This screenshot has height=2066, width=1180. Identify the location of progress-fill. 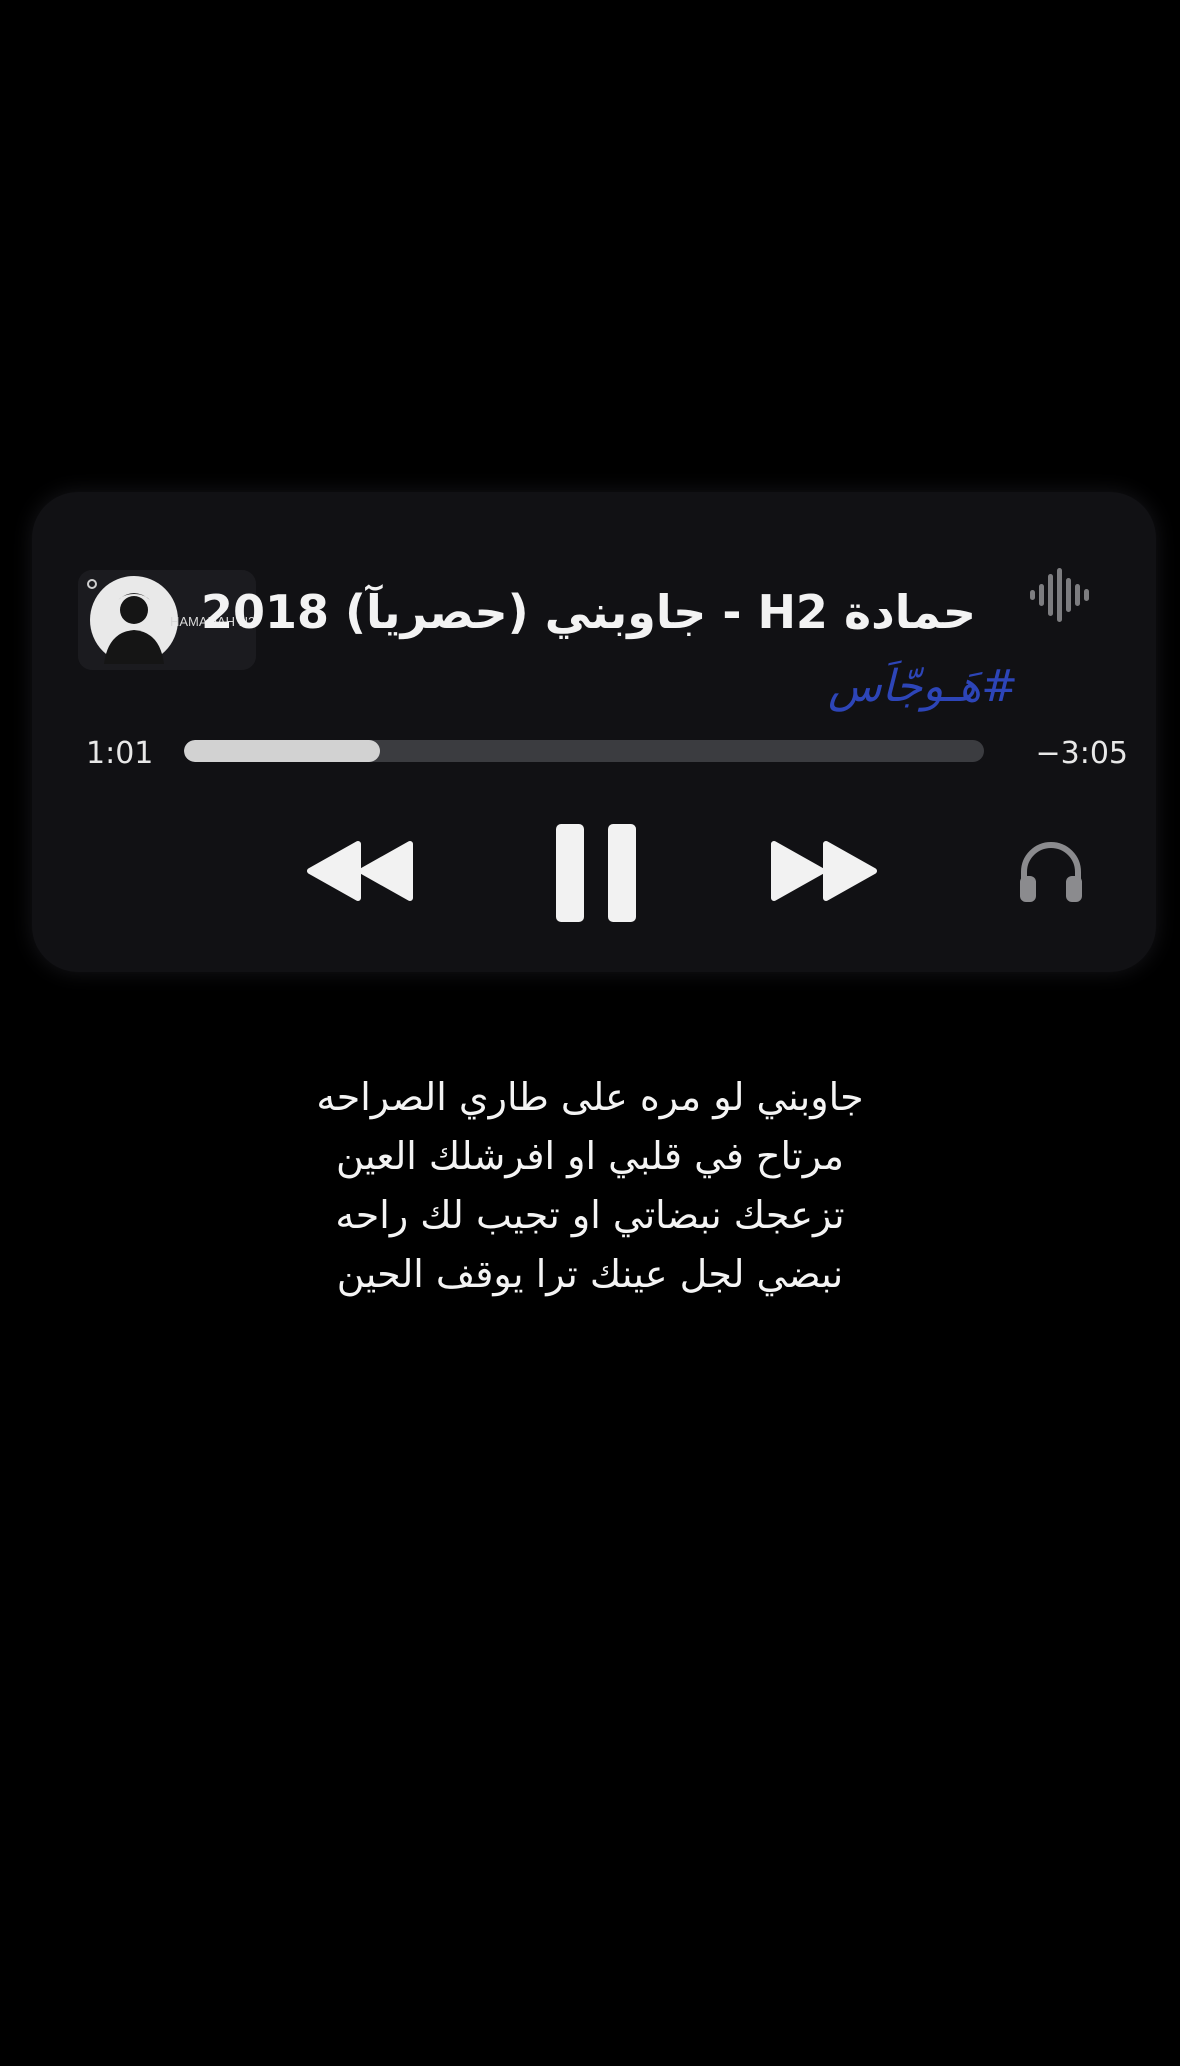
(282, 751).